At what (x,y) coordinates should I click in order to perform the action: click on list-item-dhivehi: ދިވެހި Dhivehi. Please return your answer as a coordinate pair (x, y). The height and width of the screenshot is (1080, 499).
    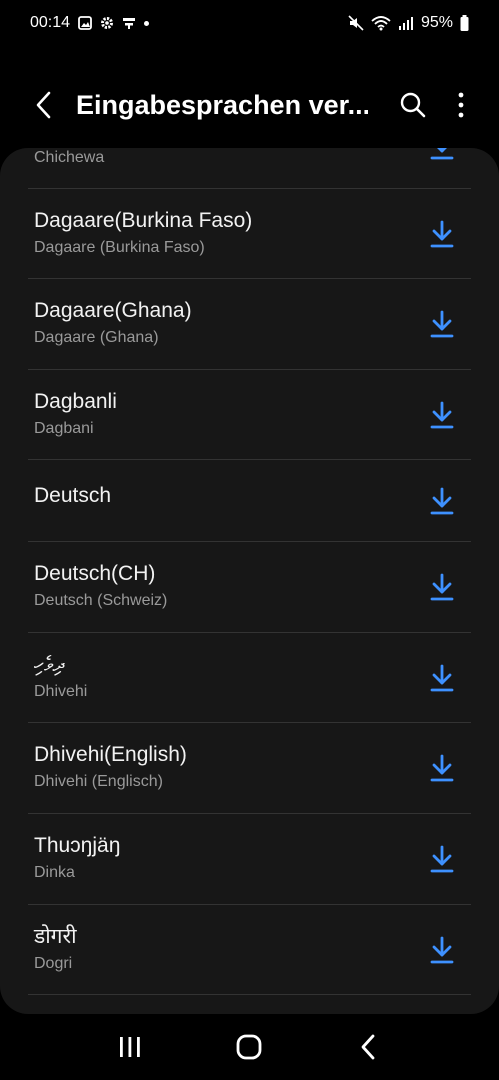
    Looking at the image, I should click on (249, 678).